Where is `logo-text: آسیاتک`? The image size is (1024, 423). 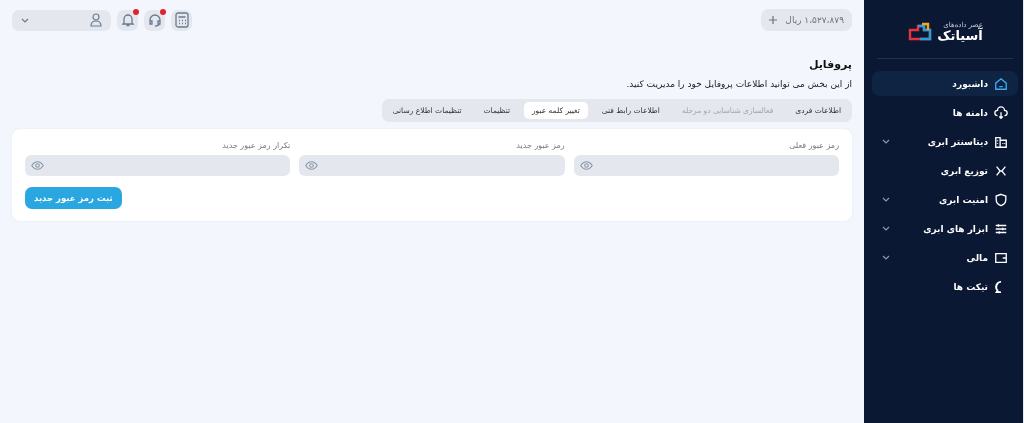 logo-text: آسیاتک is located at coordinates (960, 35).